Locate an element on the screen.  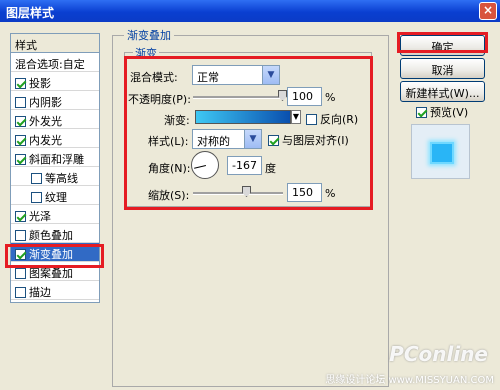
style-item: 内阴影 is located at coordinates (55, 100).